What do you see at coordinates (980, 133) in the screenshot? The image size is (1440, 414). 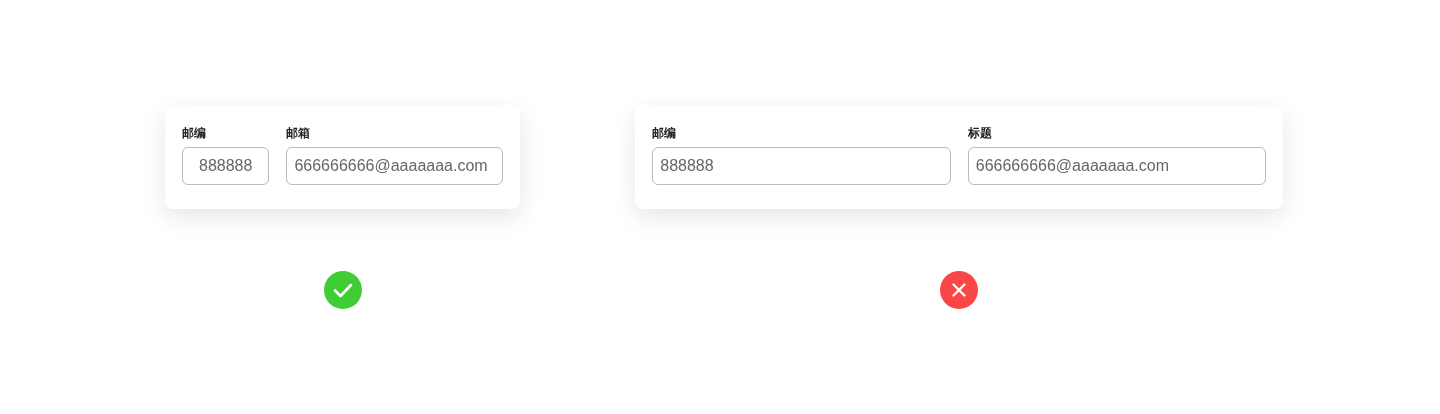 I see `field-label: 标题` at bounding box center [980, 133].